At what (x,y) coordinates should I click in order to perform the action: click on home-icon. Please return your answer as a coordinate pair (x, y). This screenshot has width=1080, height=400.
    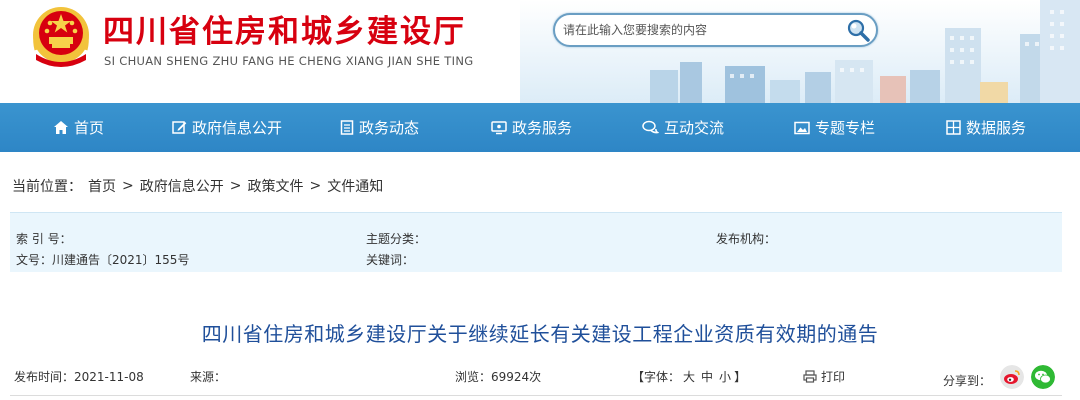
    Looking at the image, I should click on (61, 127).